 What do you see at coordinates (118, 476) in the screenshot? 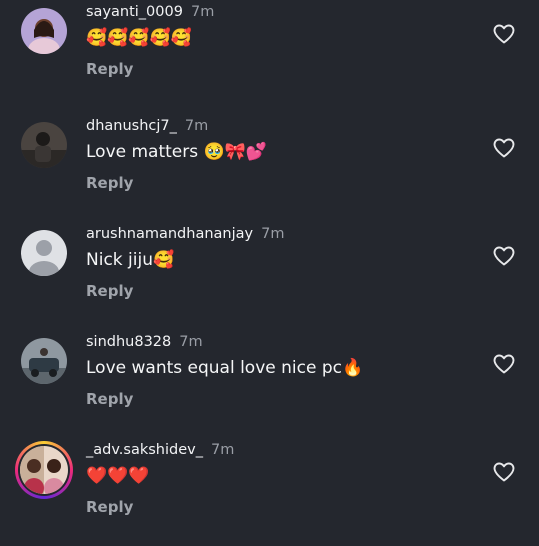
I see `comment-text: ❤️❤️❤️` at bounding box center [118, 476].